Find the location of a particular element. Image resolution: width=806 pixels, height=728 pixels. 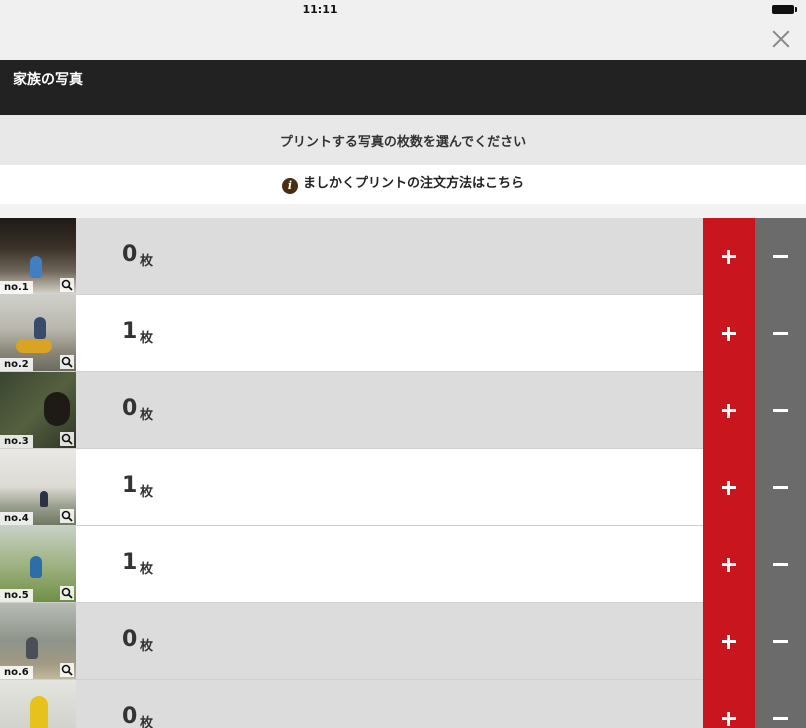

photo-row: no.5 1 枚 is located at coordinates (403, 564).